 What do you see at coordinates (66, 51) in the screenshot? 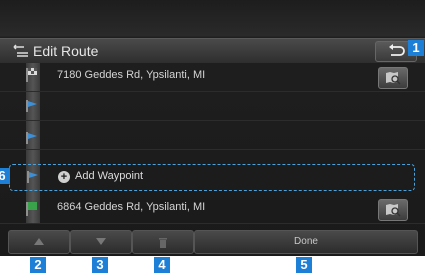
I see `page-title: Edit Route` at bounding box center [66, 51].